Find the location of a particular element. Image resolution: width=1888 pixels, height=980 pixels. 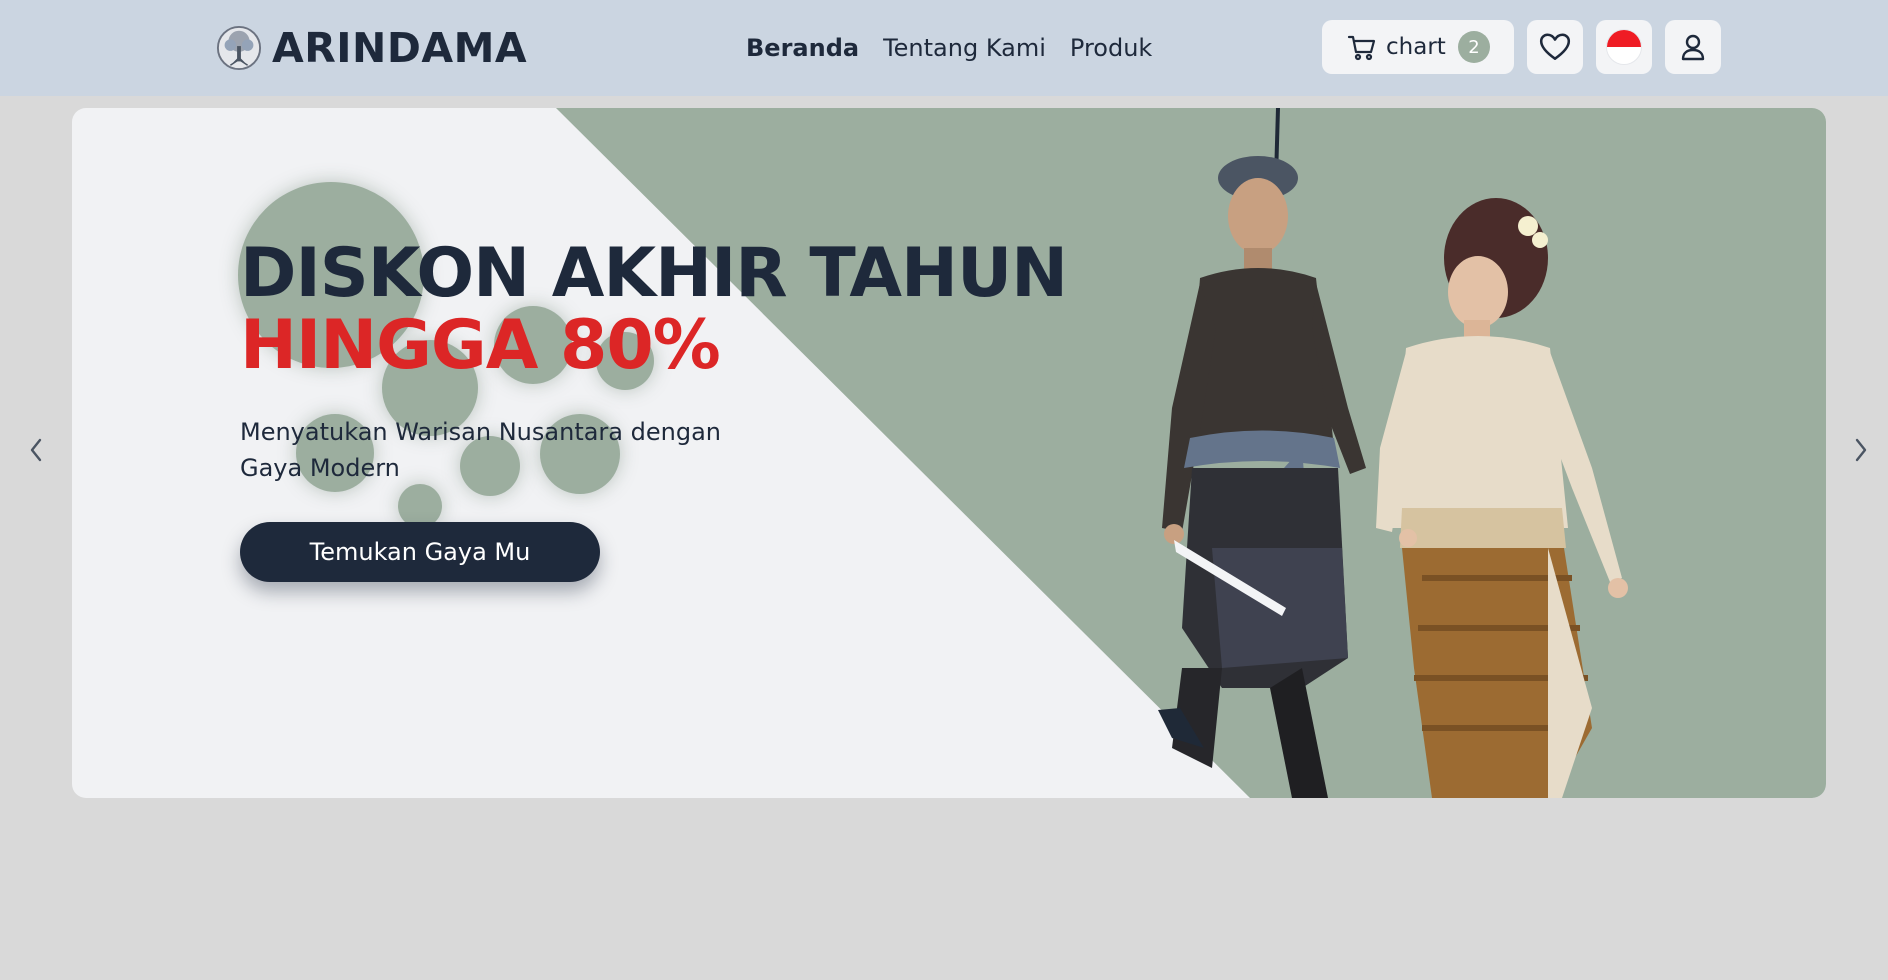

cart-button: chart 2 is located at coordinates (1418, 47).